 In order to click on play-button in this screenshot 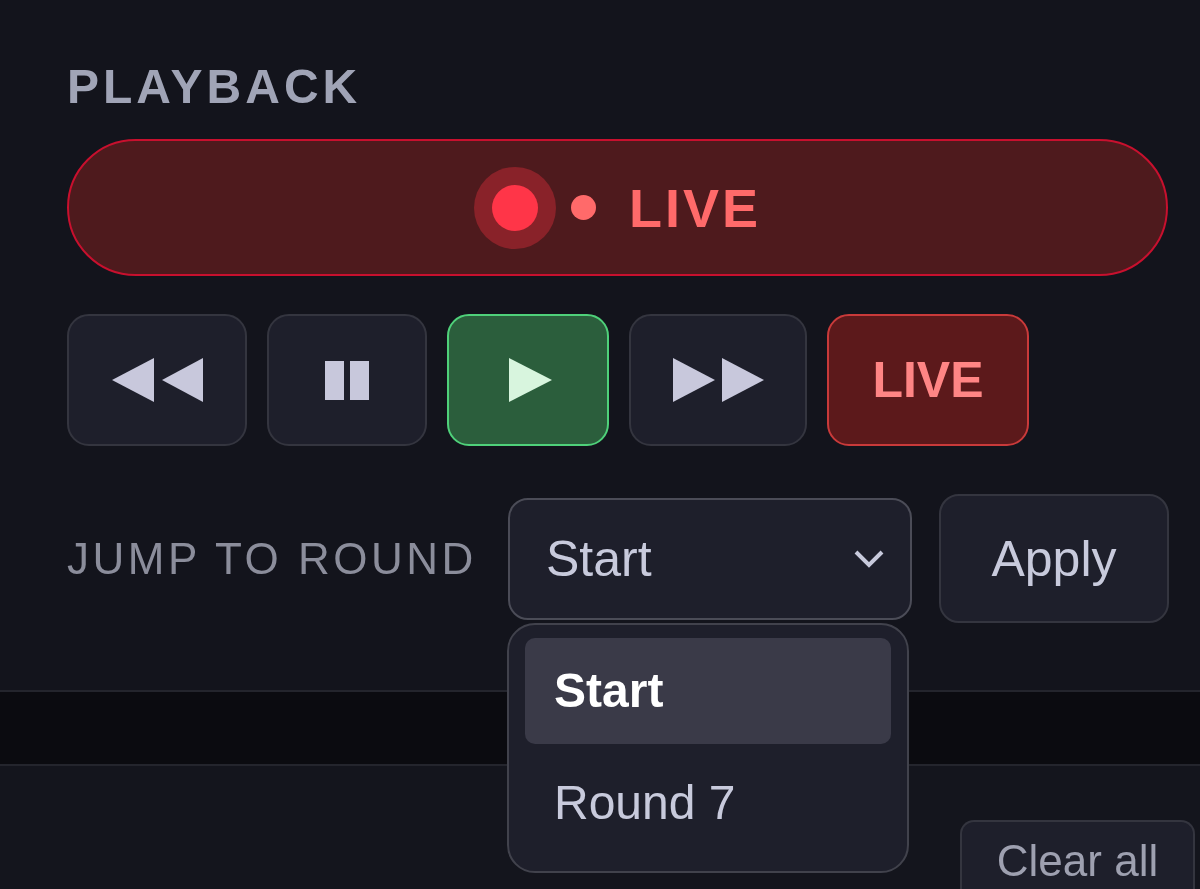, I will do `click(528, 380)`.